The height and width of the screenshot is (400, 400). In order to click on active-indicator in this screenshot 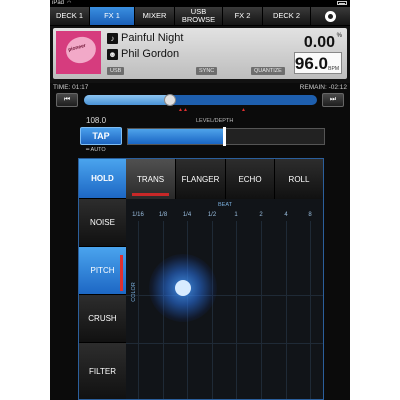, I will do `click(121, 273)`.